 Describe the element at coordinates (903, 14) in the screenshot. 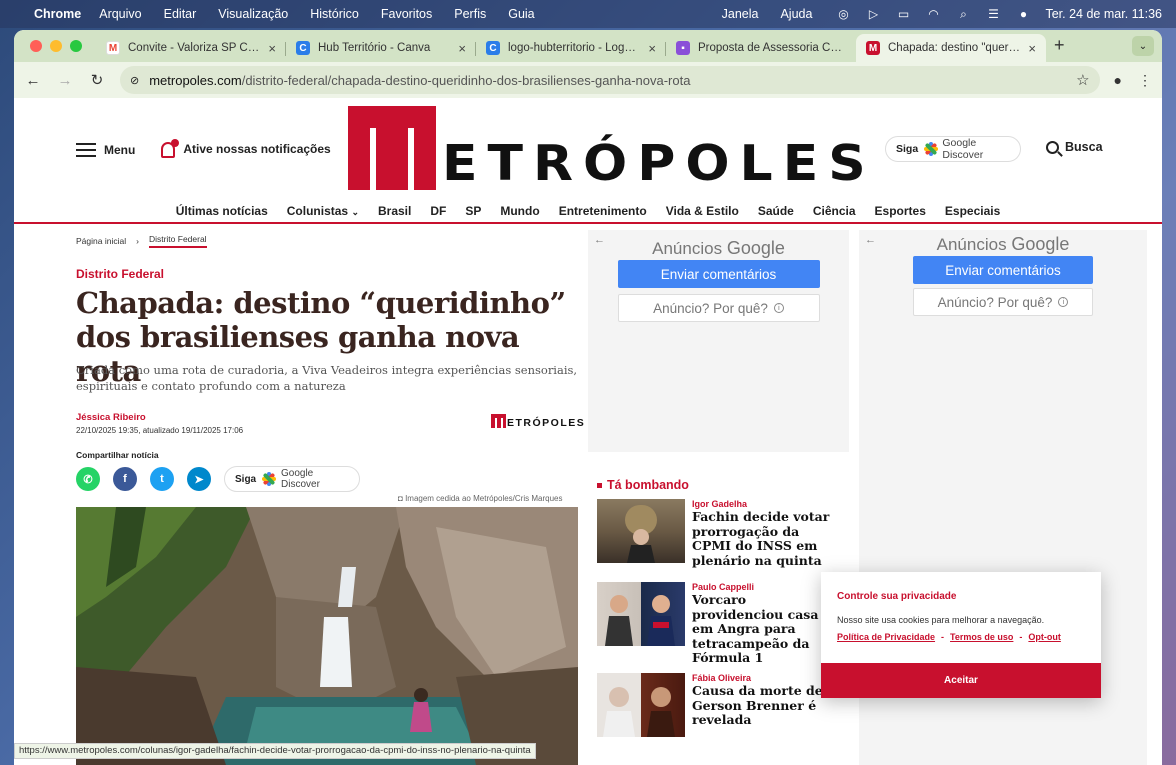

I see `battery-icon: ▭` at that location.